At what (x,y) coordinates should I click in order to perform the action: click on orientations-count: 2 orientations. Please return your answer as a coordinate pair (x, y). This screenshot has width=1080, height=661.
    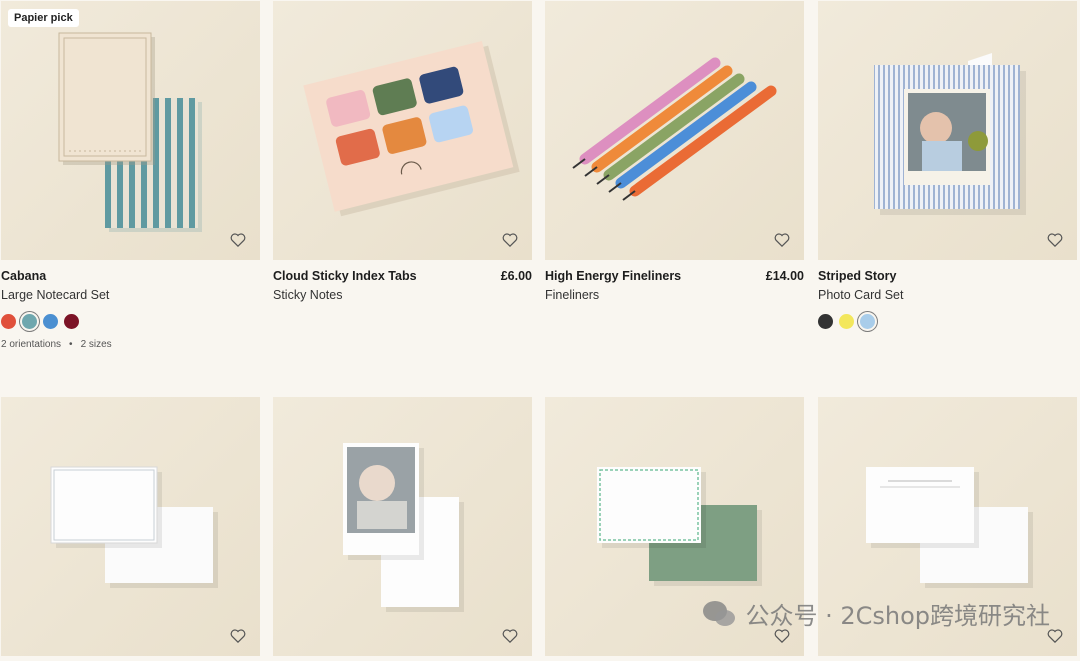
    Looking at the image, I should click on (31, 344).